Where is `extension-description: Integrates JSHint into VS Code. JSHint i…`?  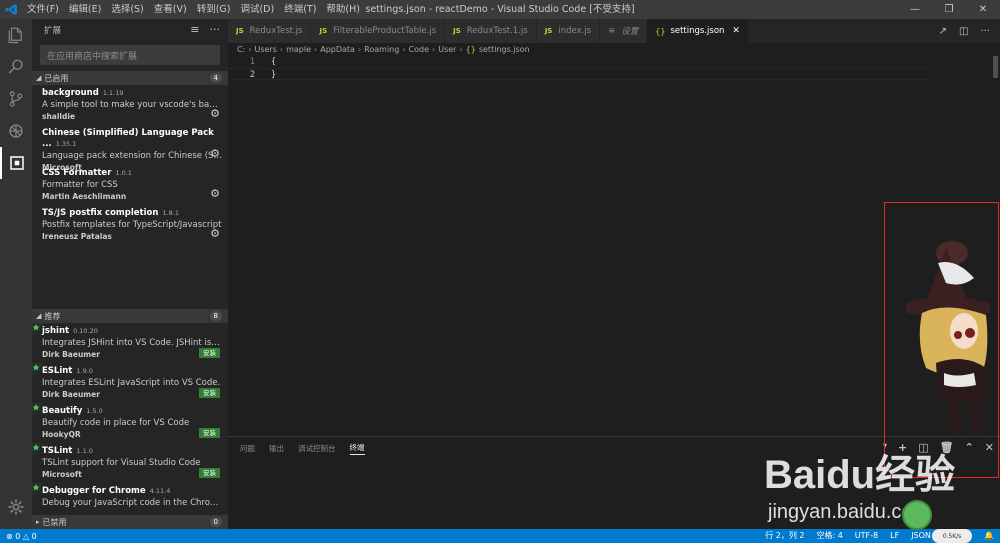 extension-description: Integrates JSHint into VS Code. JSHint i… is located at coordinates (132, 343).